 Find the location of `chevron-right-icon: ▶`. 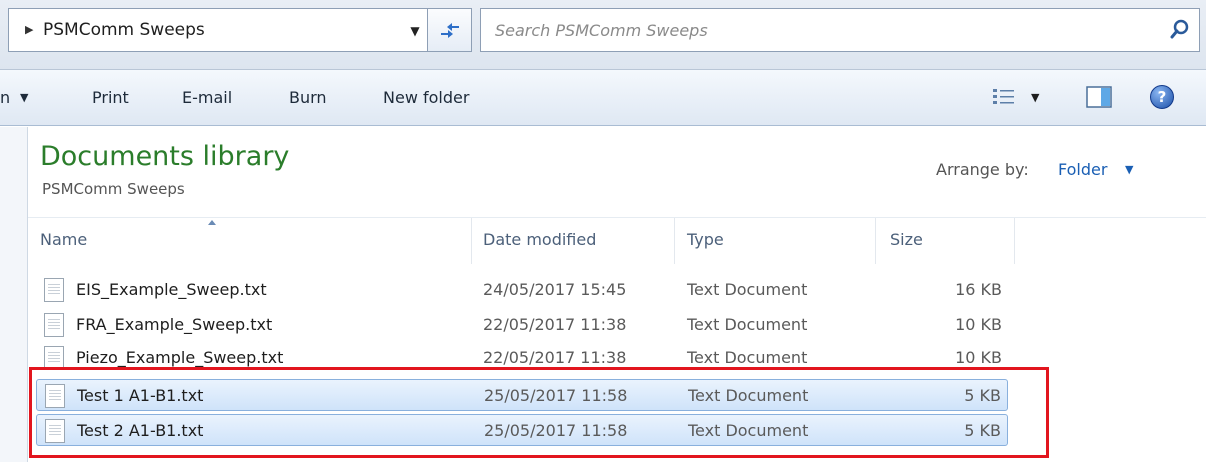

chevron-right-icon: ▶ is located at coordinates (29, 29).